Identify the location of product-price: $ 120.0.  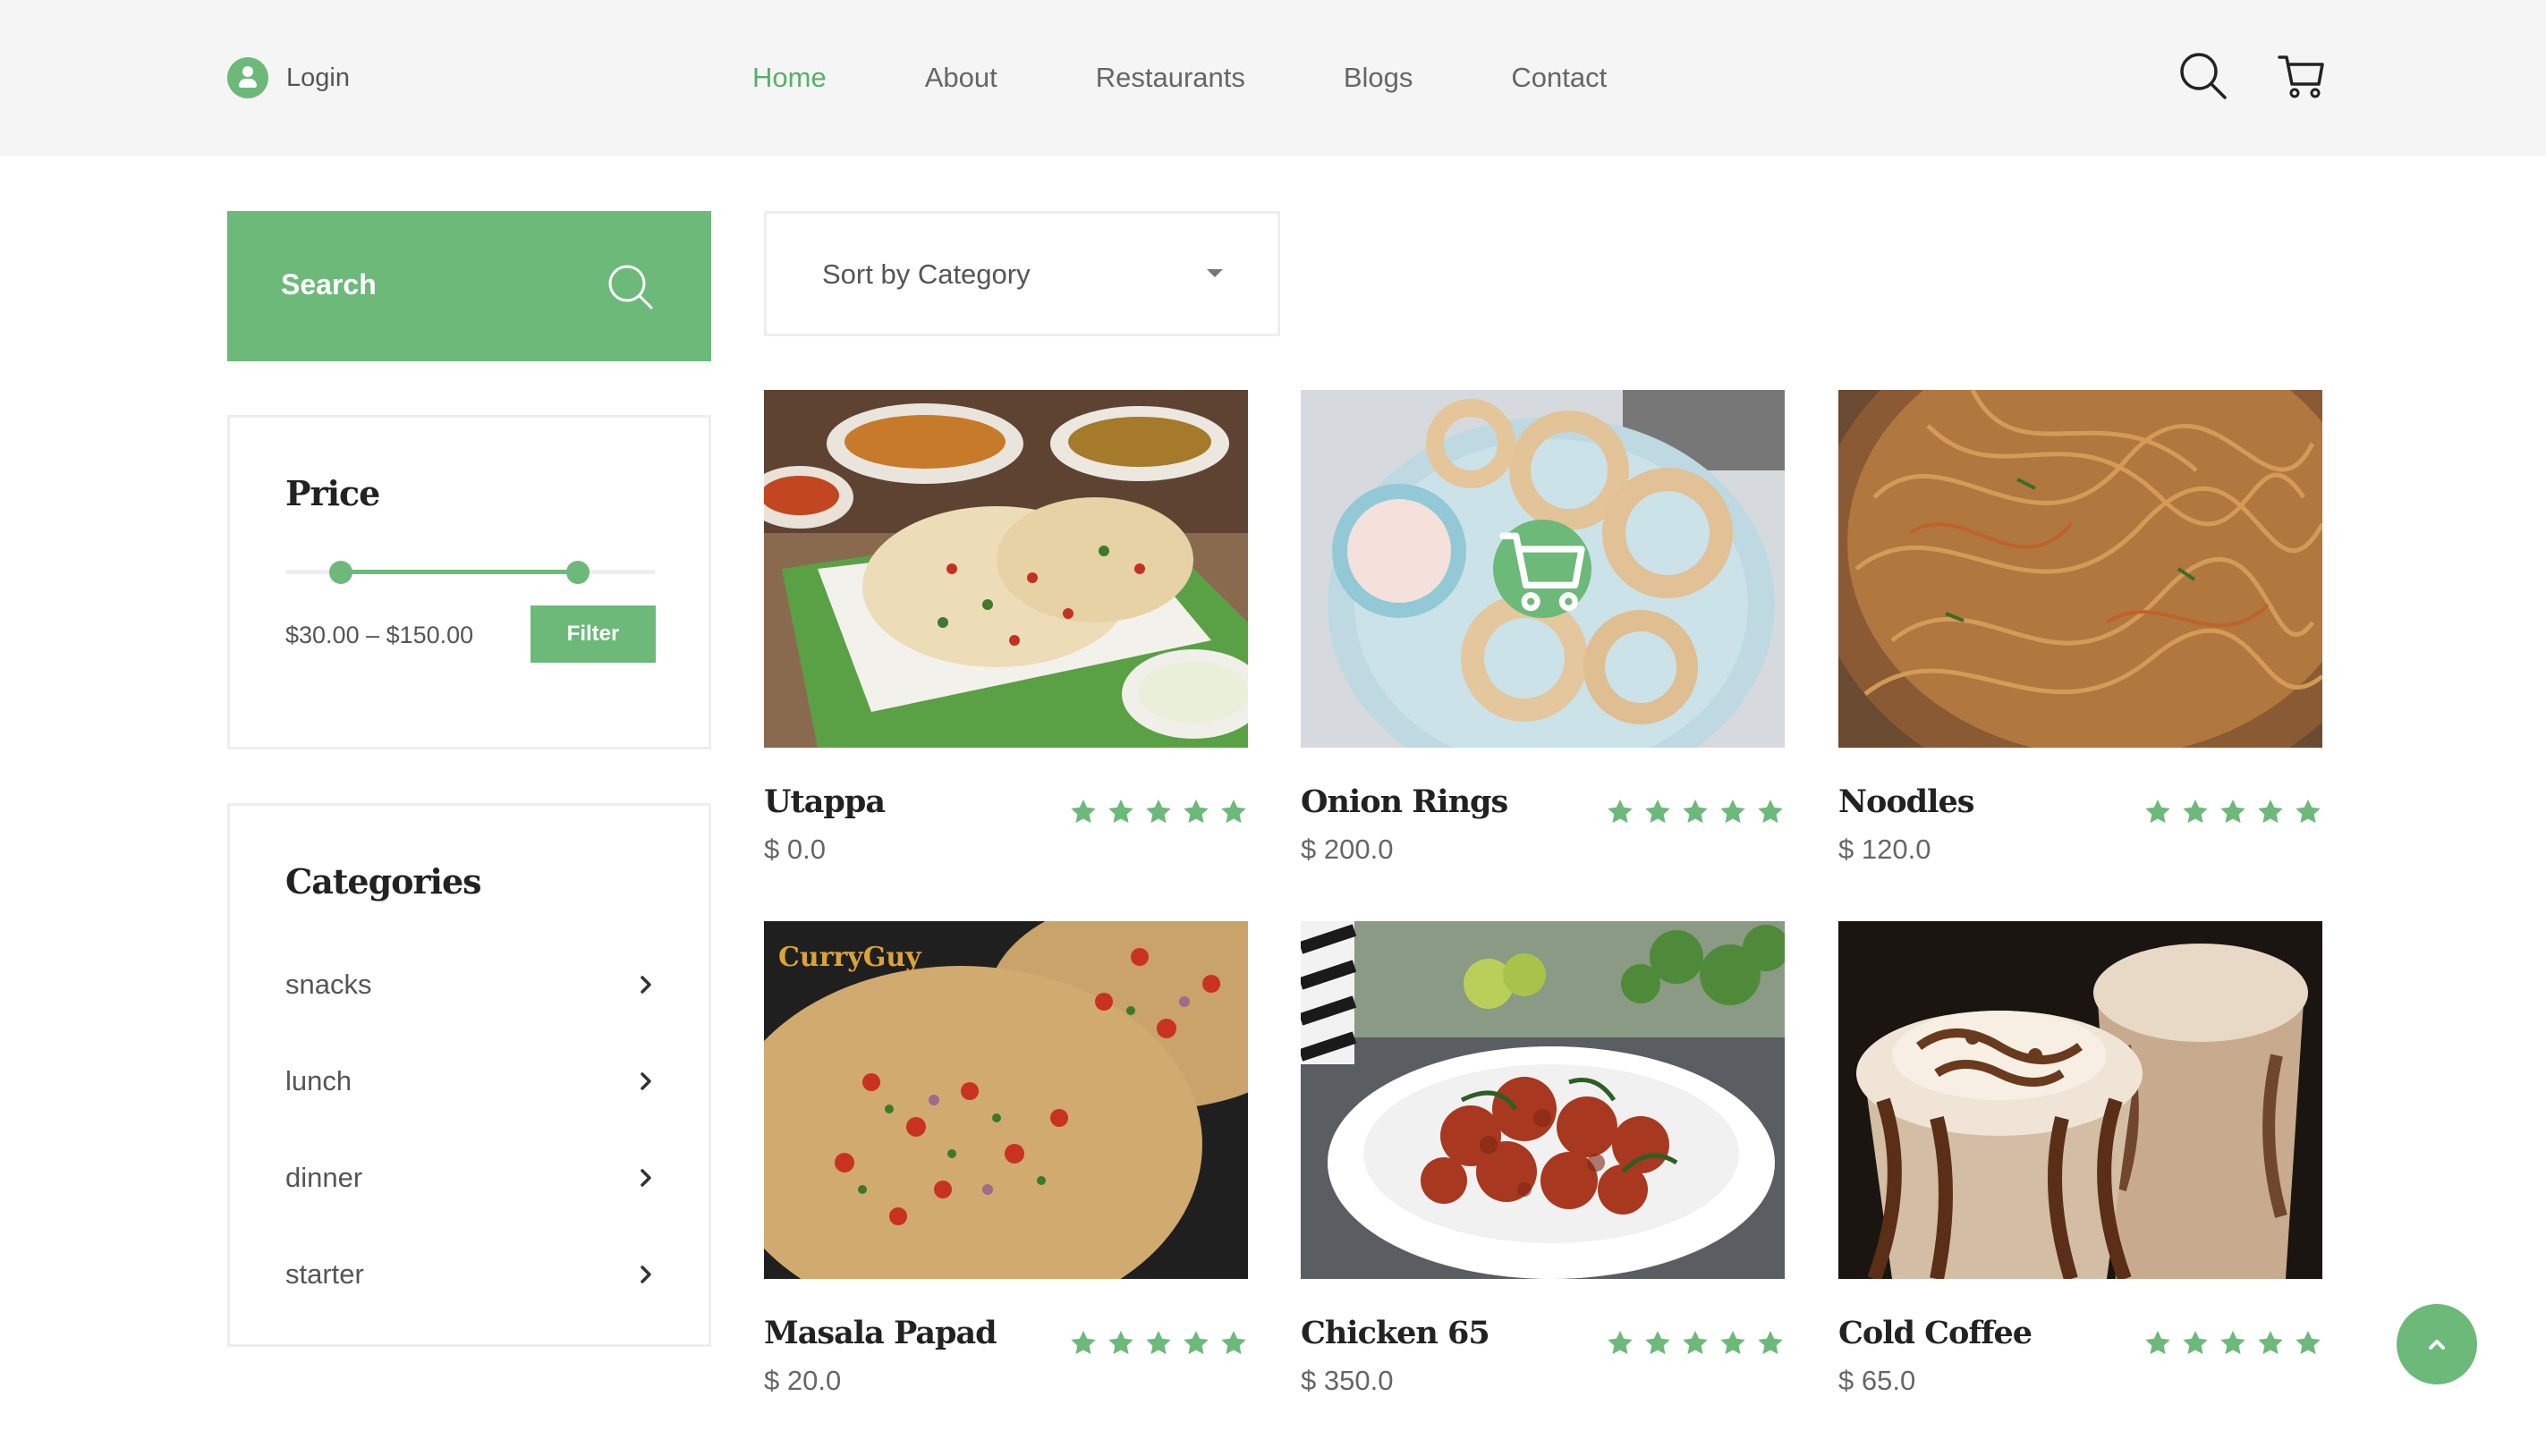
(1884, 849).